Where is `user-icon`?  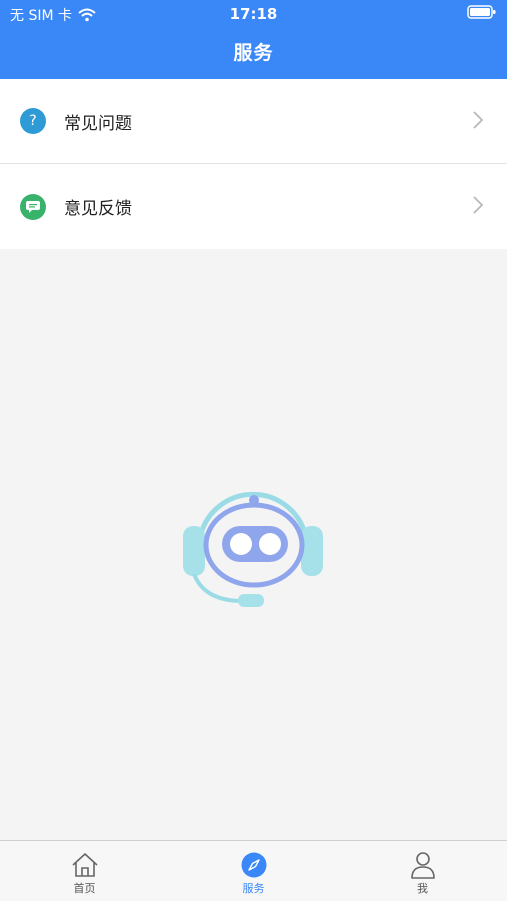 user-icon is located at coordinates (423, 865).